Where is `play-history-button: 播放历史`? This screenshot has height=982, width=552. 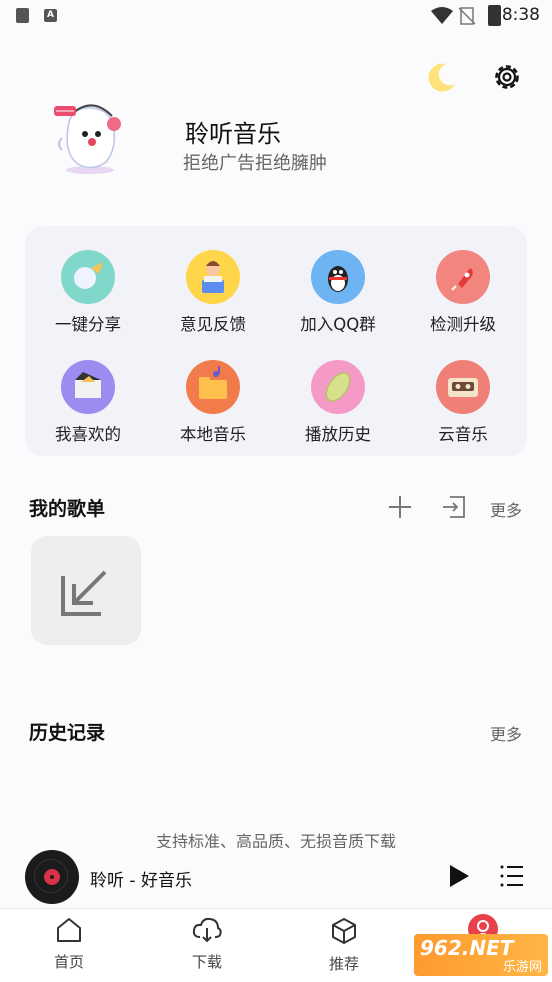 play-history-button: 播放历史 is located at coordinates (338, 412).